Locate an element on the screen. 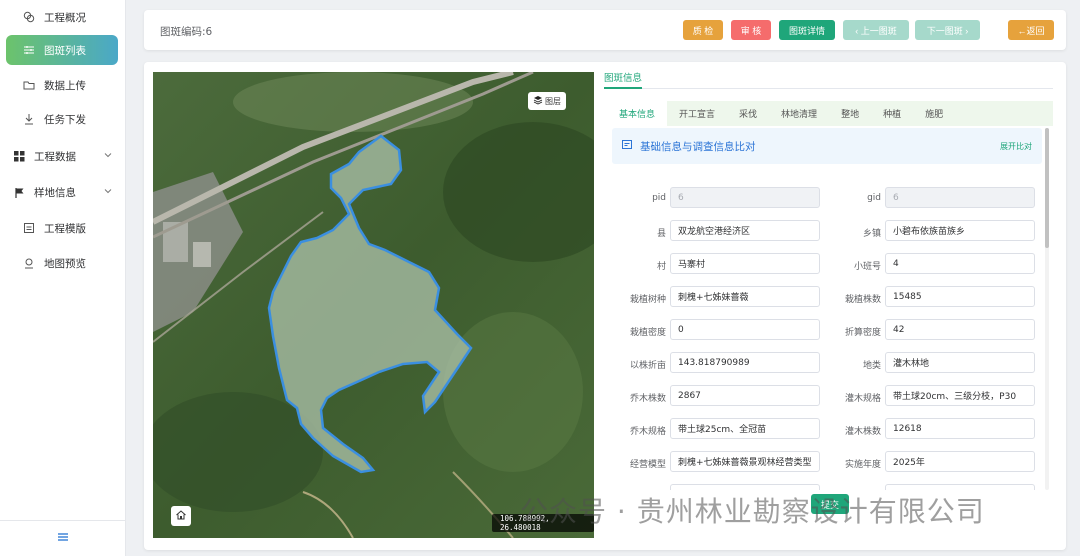 This screenshot has width=1080, height=556. collapse-menu-button is located at coordinates (63, 538).